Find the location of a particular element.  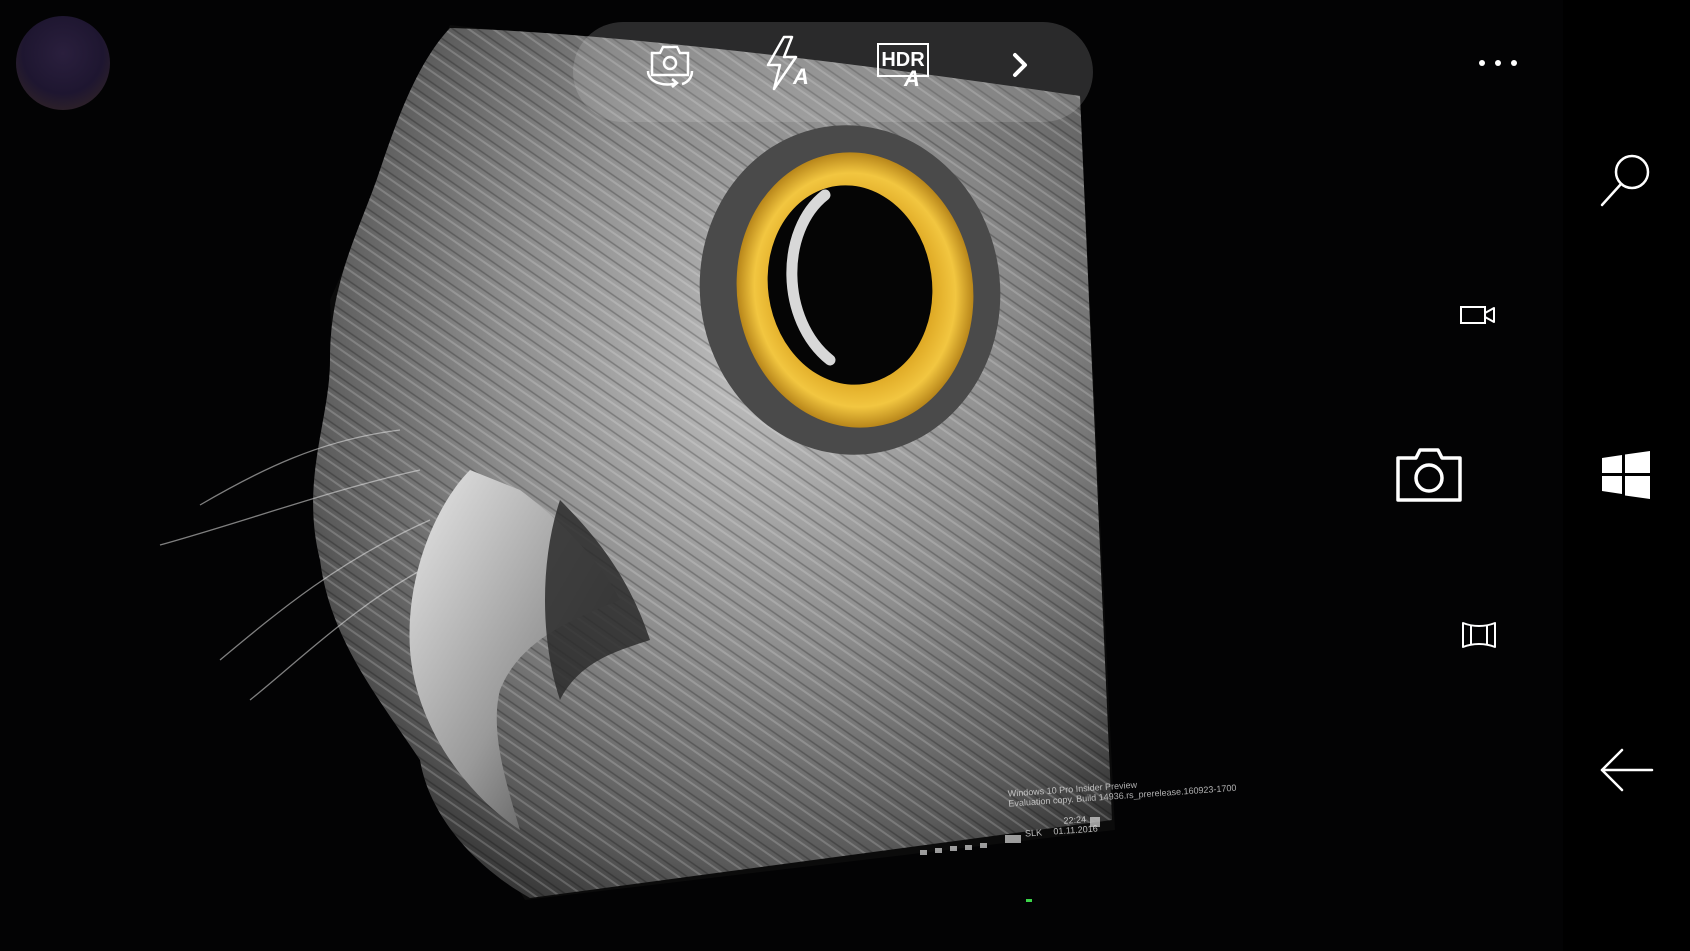

search-icon is located at coordinates (1625, 180).